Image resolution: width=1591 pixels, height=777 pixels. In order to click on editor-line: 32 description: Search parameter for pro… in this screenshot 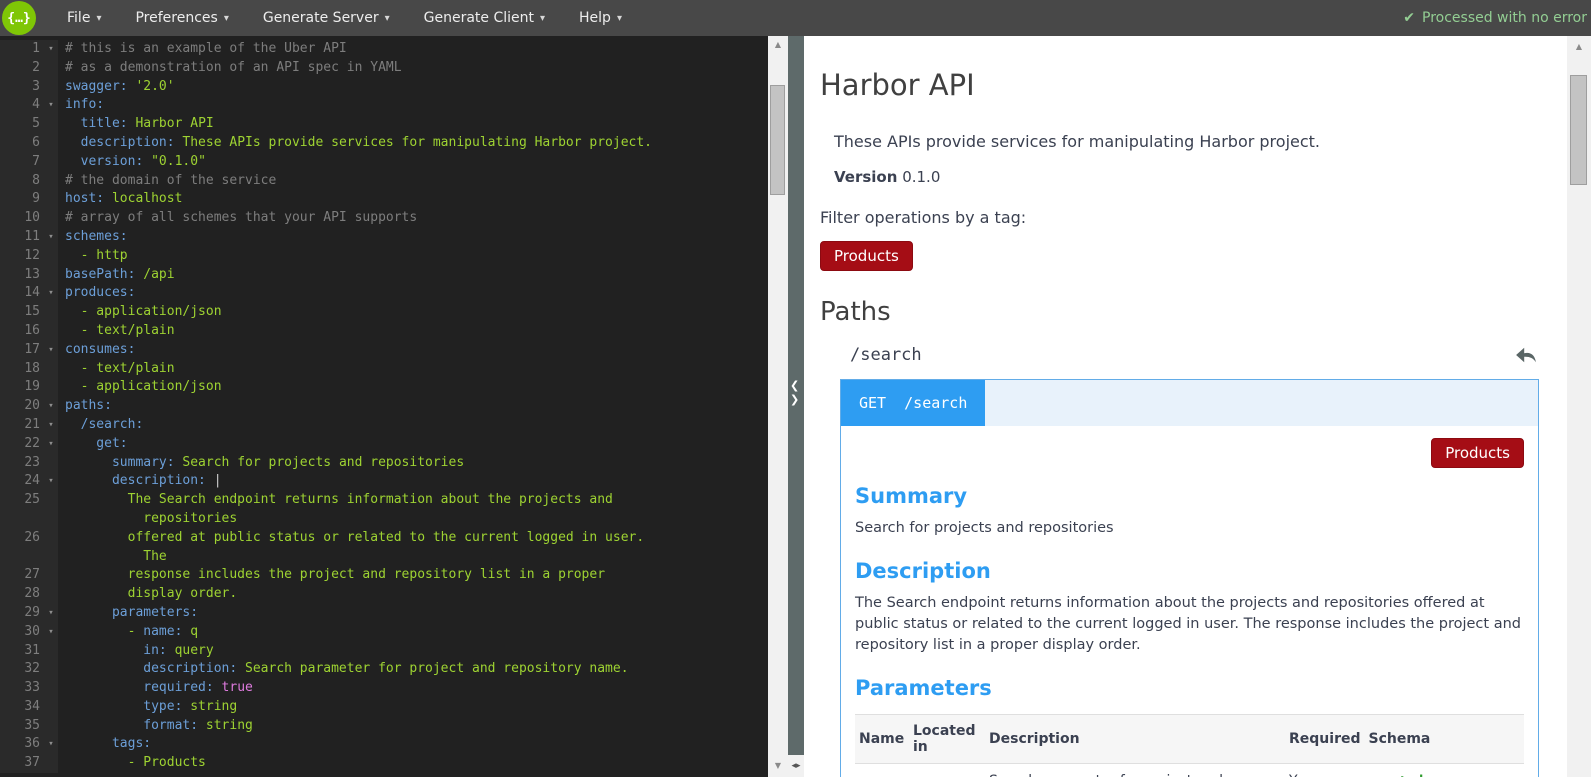, I will do `click(384, 670)`.